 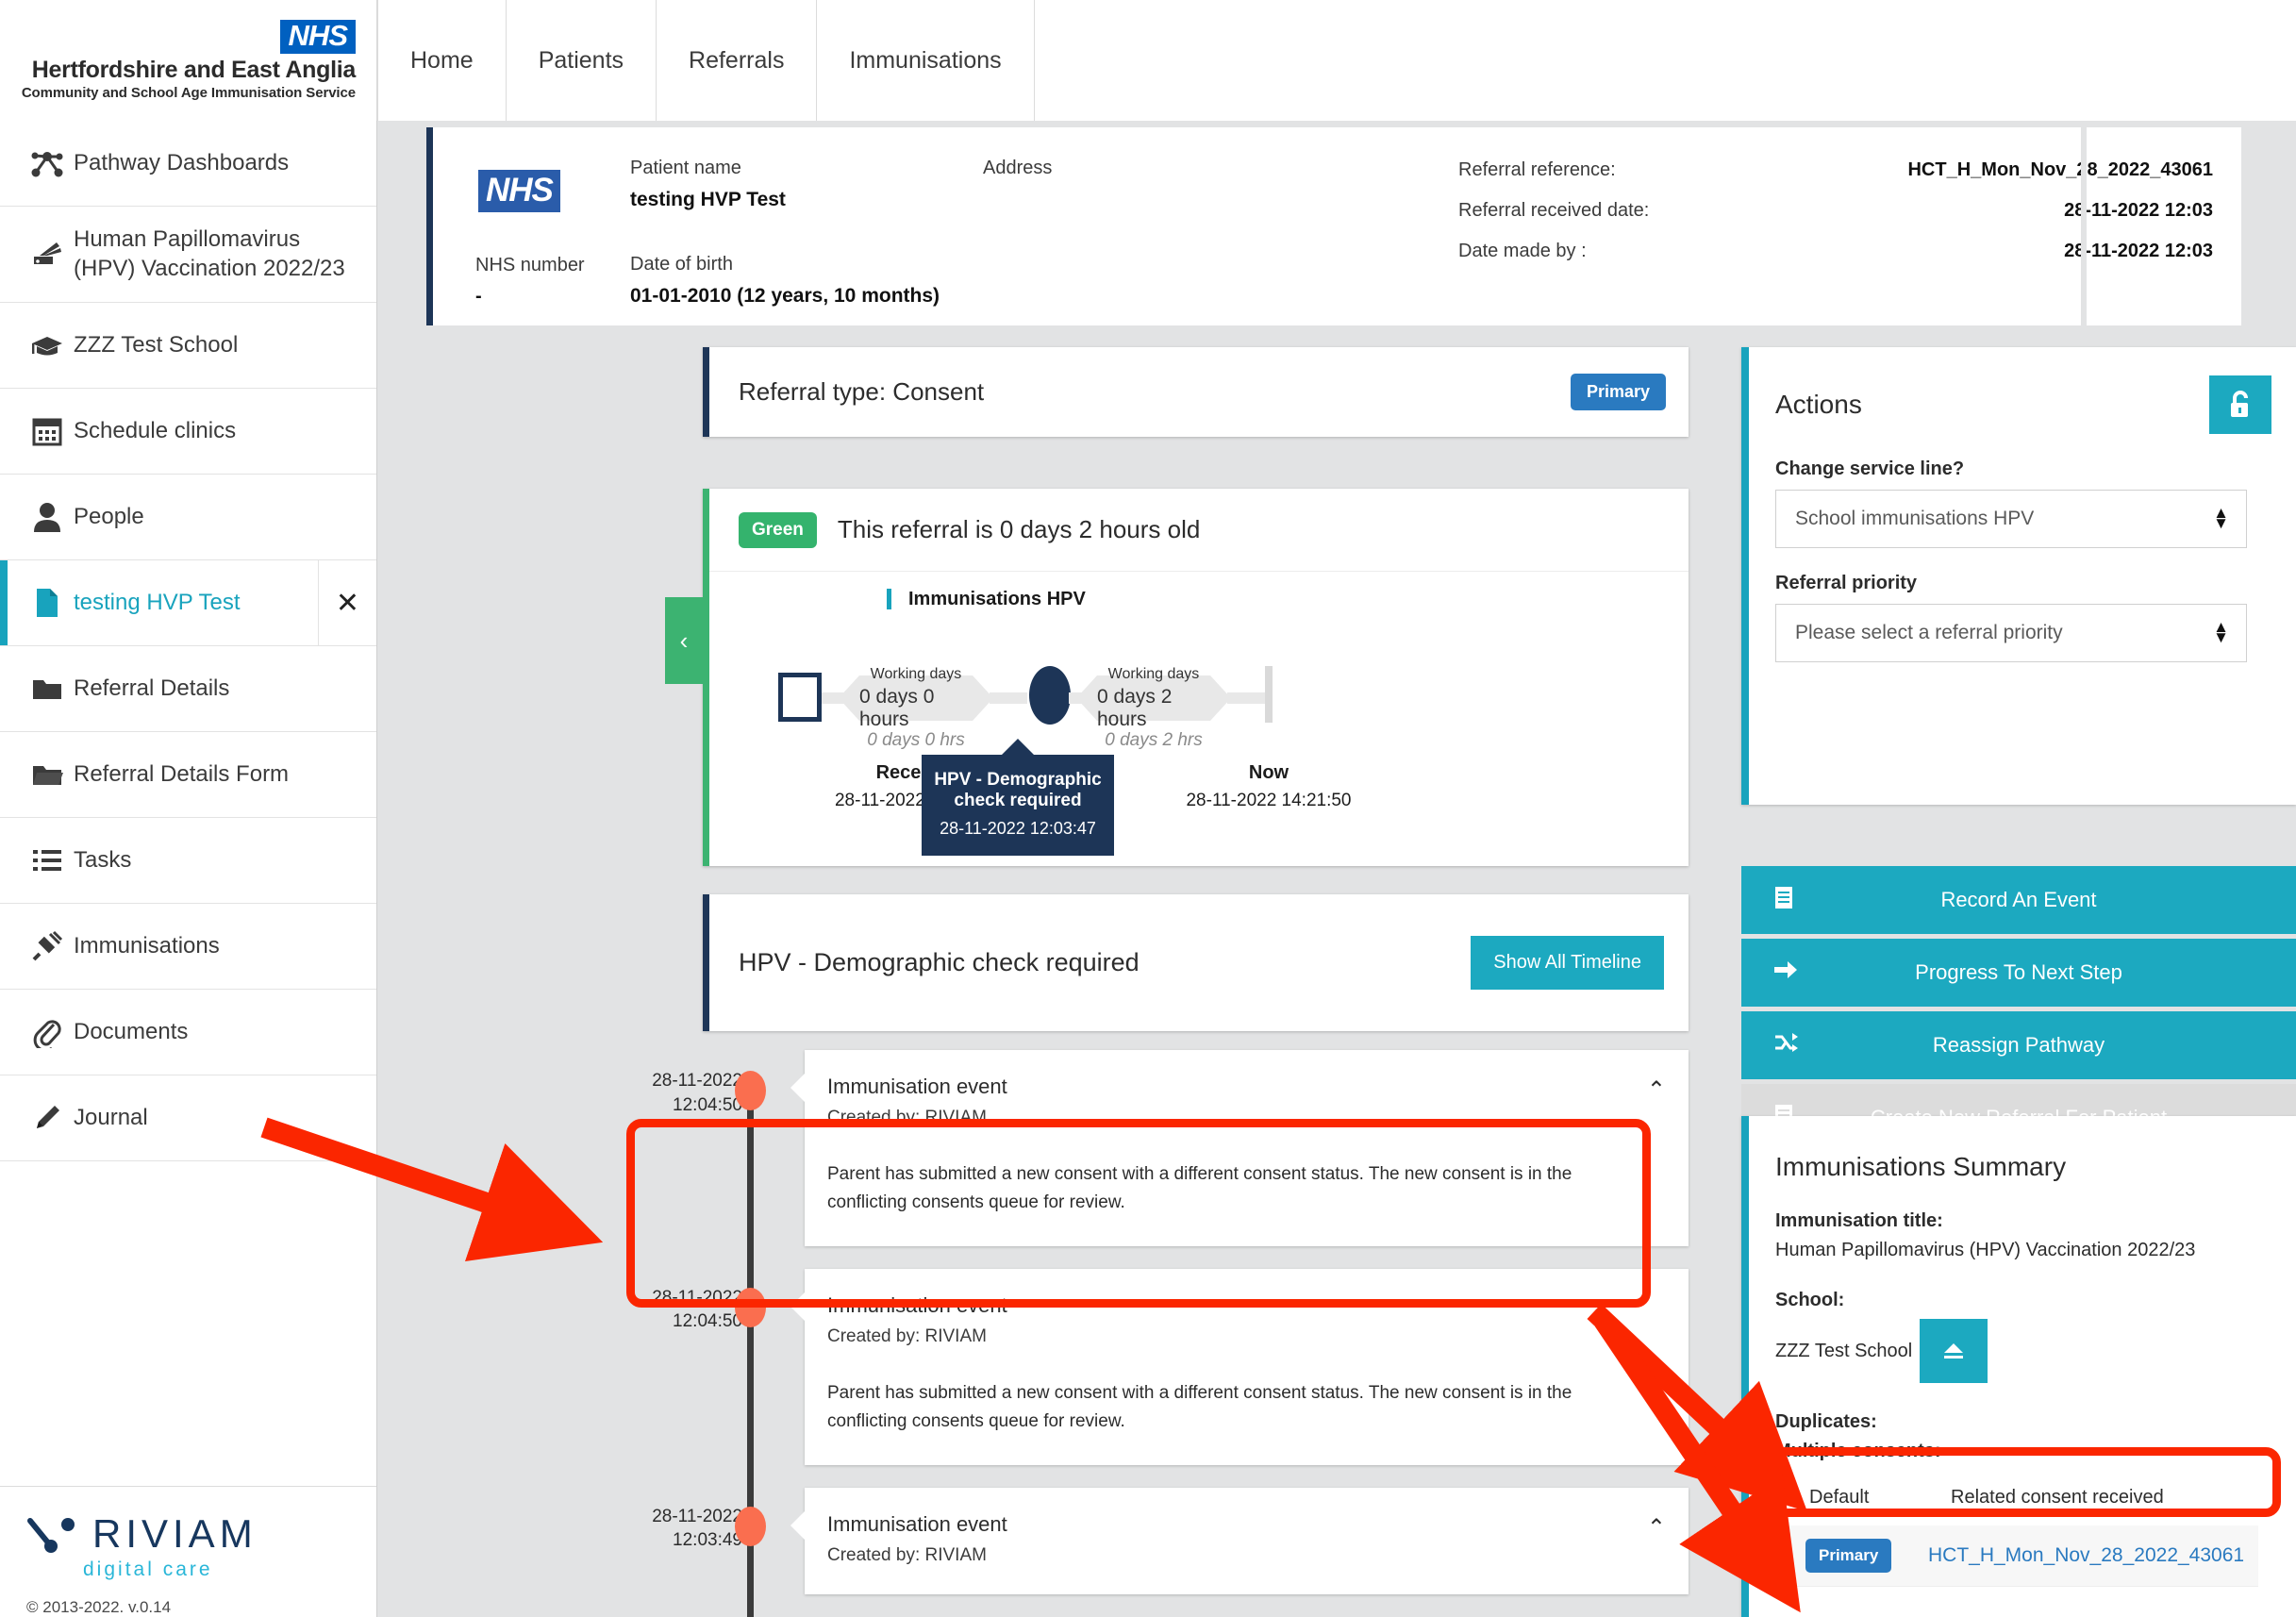 I want to click on sidebar-item-referral-details: Referral Details, so click(x=188, y=689).